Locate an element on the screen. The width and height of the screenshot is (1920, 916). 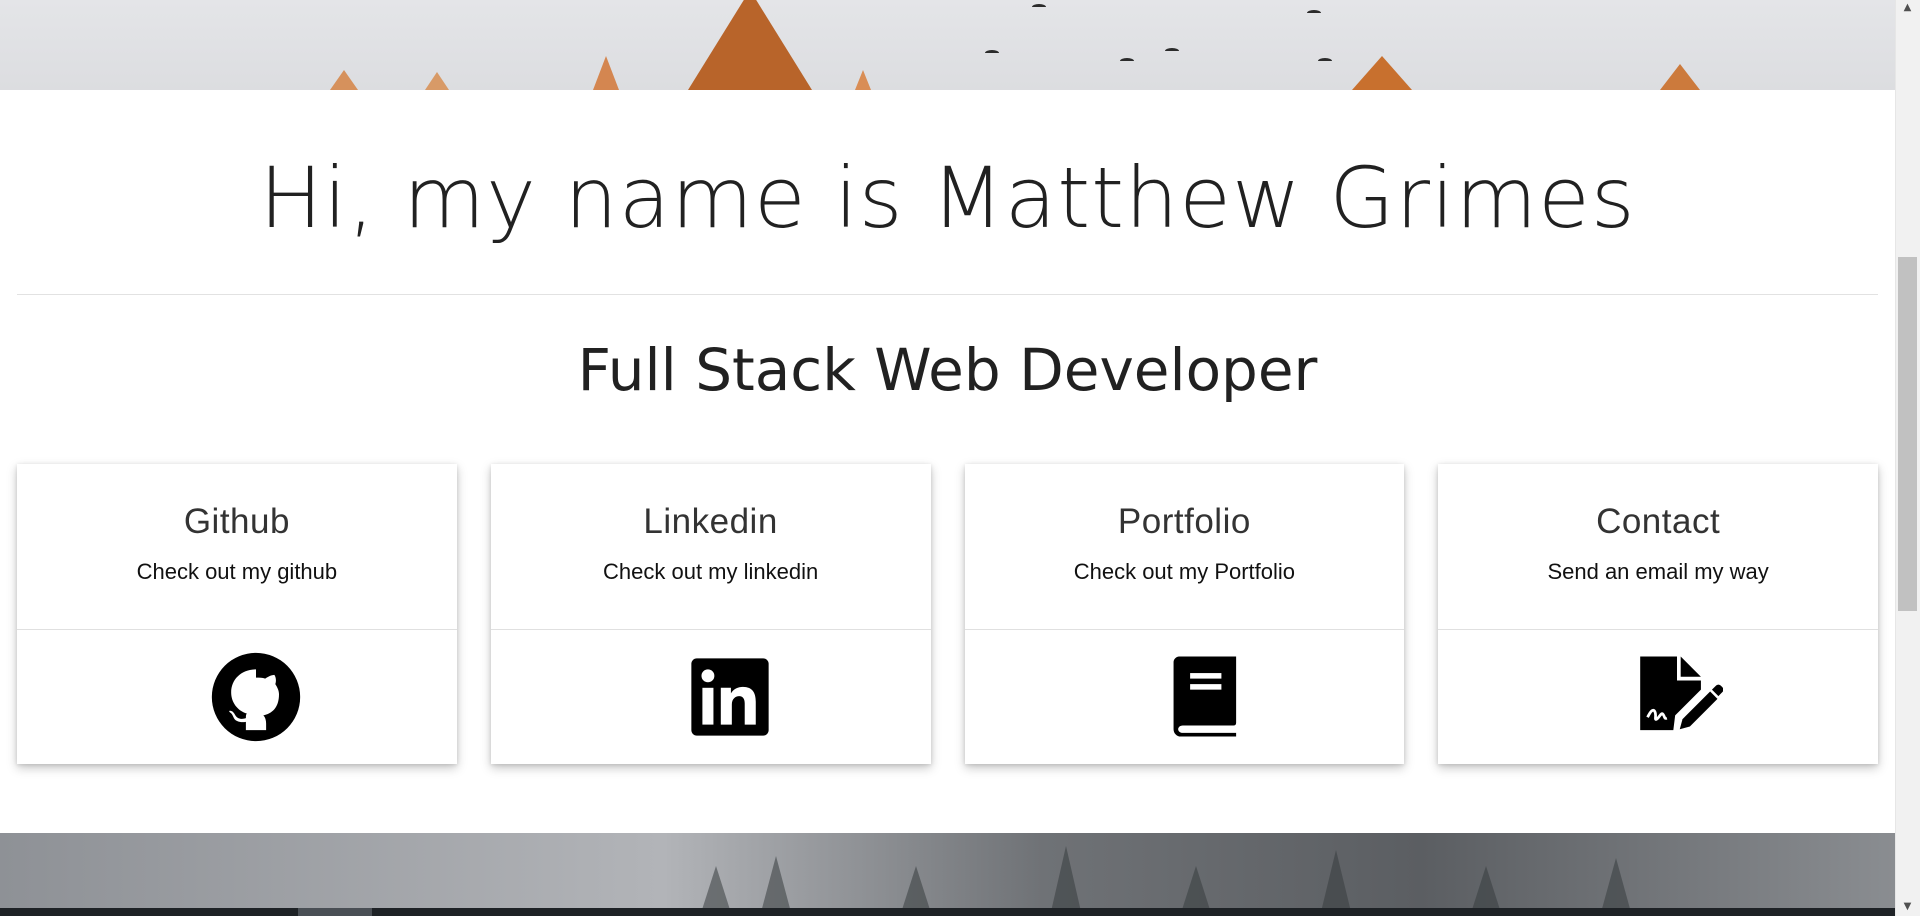
bottom-bar-tab is located at coordinates (335, 912).